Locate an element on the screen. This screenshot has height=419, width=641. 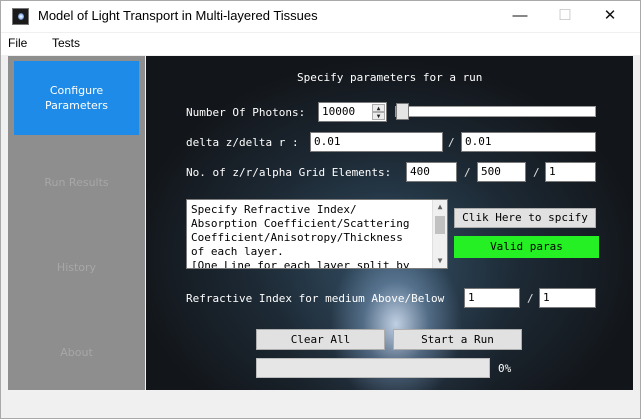
menu-file: File is located at coordinates (17, 43).